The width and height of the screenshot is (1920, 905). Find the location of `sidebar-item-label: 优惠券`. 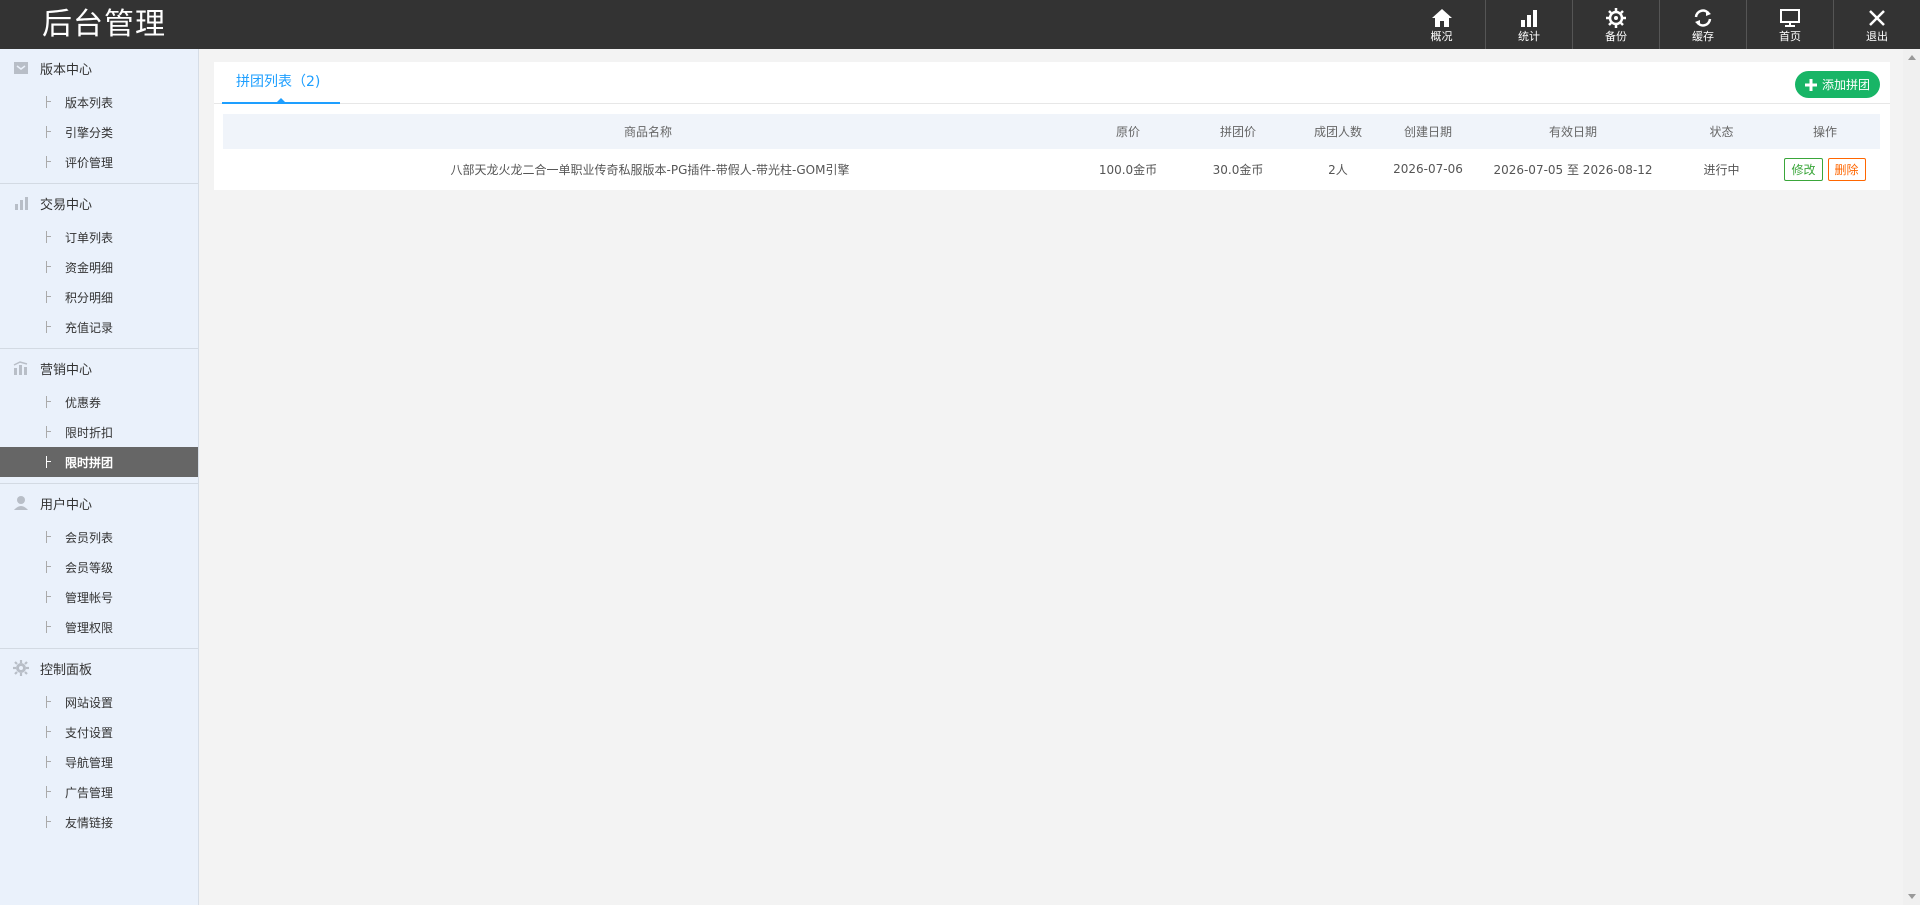

sidebar-item-label: 优惠券 is located at coordinates (83, 402).